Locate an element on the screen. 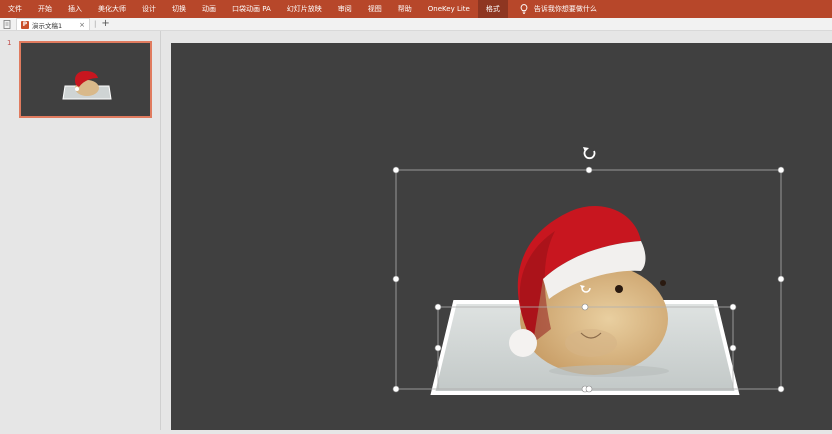 The height and width of the screenshot is (434, 832). document-tab-name: 演示文稿1 is located at coordinates (47, 25).